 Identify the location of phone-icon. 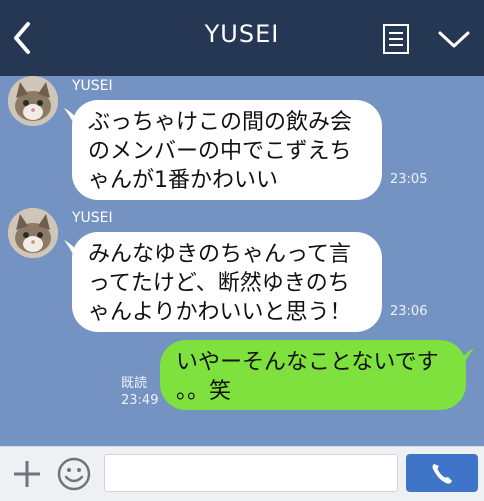
(442, 474).